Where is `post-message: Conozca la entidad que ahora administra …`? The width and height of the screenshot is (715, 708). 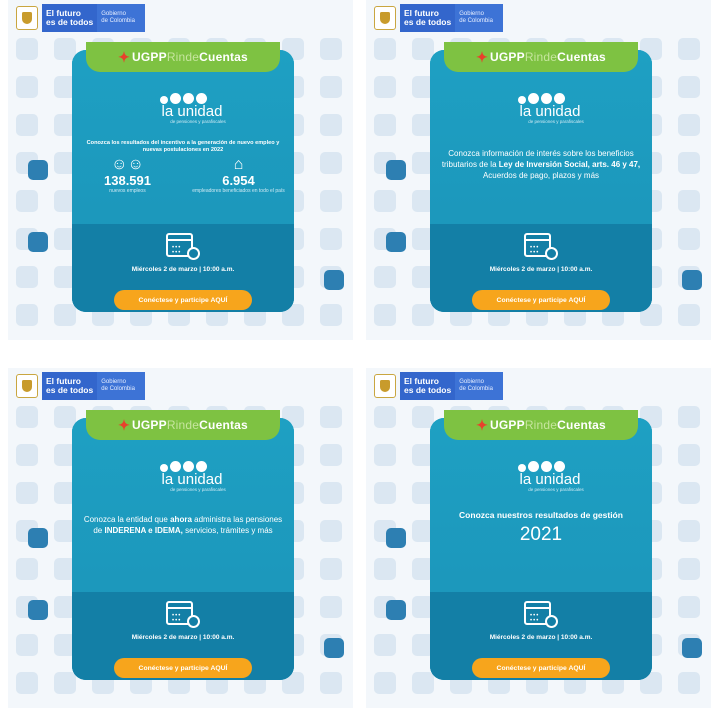
post-message: Conozca la entidad que ahora administra … is located at coordinates (183, 525).